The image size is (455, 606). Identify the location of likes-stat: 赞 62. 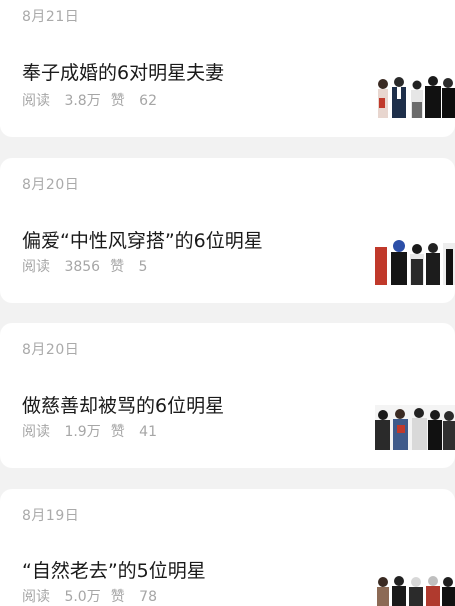
(133, 101).